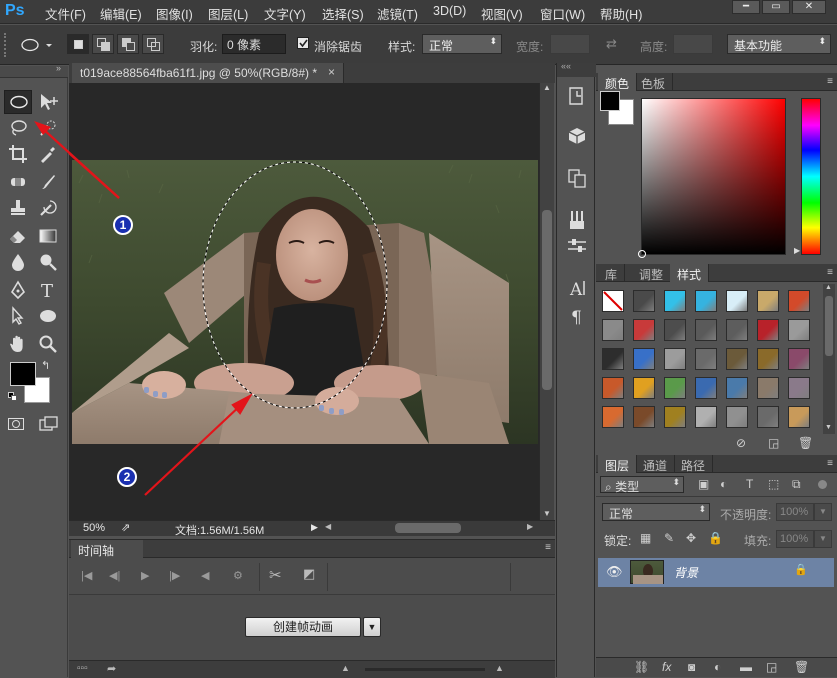 This screenshot has height=678, width=837. Describe the element at coordinates (449, 11) in the screenshot. I see `menu-3d: 3D(D)` at that location.